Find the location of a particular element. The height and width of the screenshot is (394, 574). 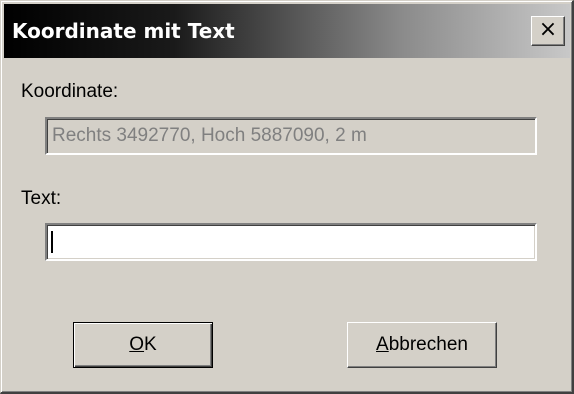

cancel-mnemonic: A is located at coordinates (382, 344).